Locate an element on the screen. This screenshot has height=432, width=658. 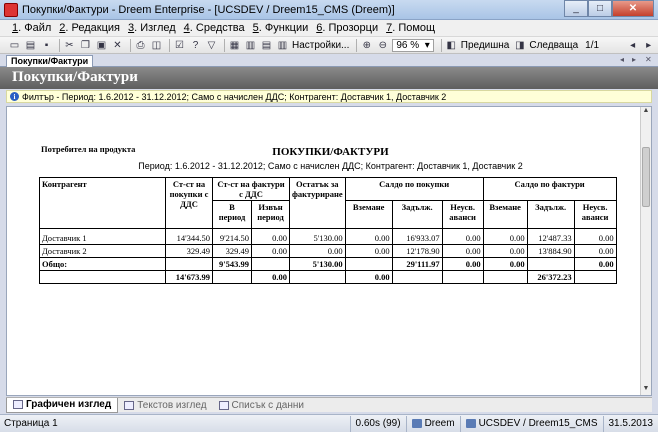
total-i-debt: 26'372.23 is located at coordinates (550, 277).